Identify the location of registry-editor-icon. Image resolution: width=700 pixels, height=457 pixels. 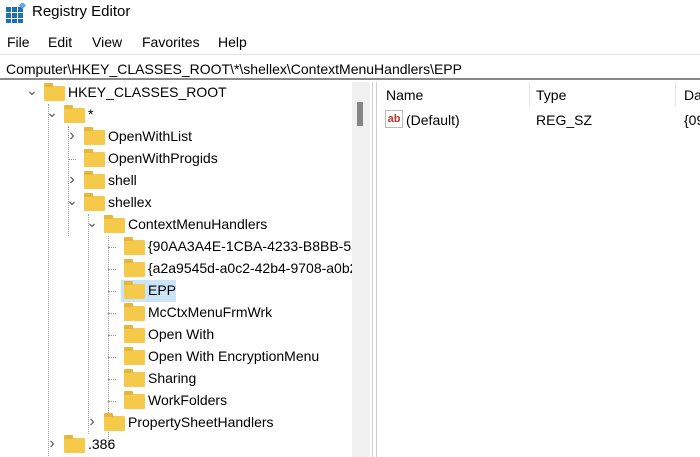
(16, 13).